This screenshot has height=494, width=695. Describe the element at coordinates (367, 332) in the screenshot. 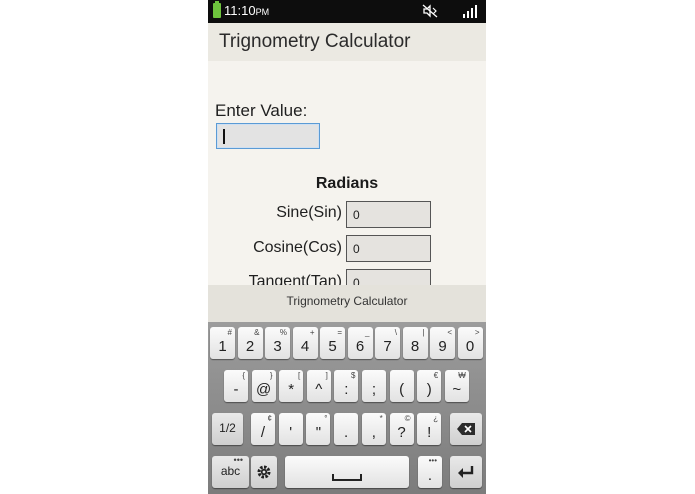

I see `key-secondary-label: _` at that location.